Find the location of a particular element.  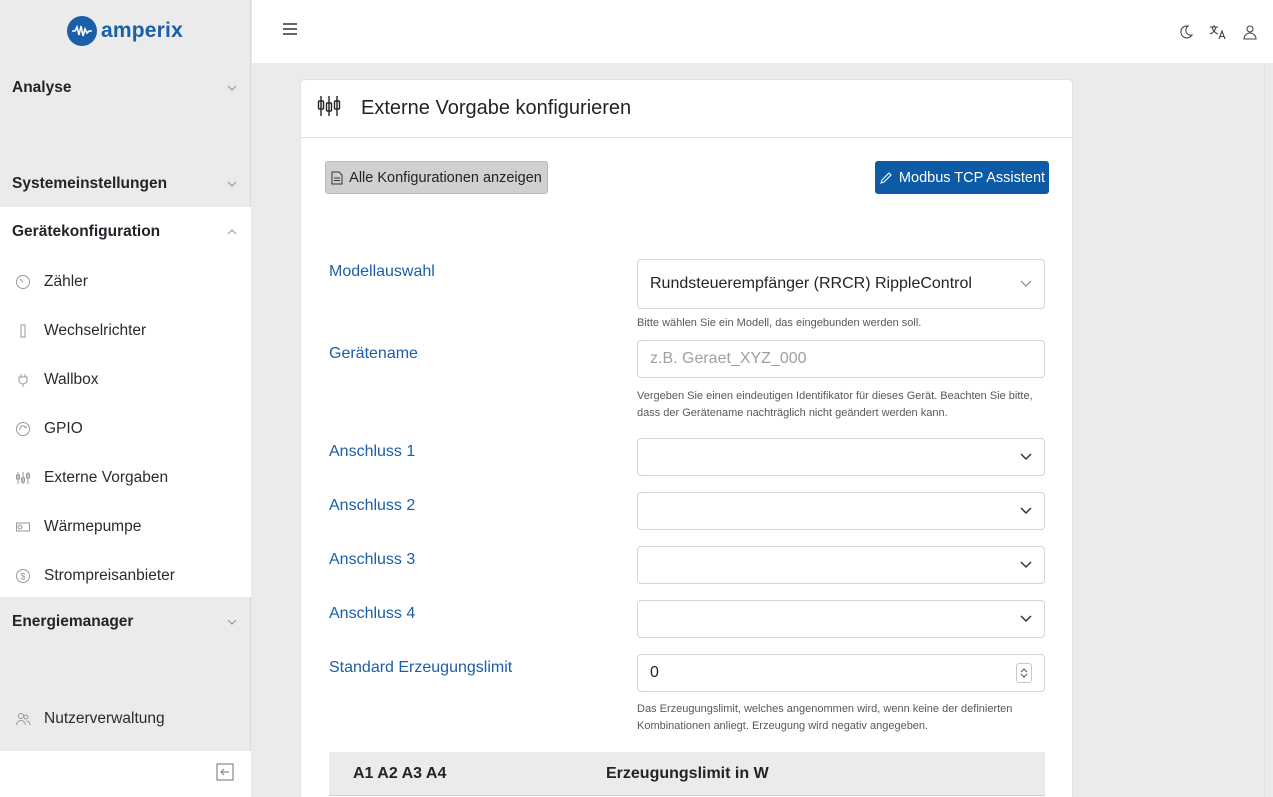

limit-number-input: 0 is located at coordinates (841, 673).